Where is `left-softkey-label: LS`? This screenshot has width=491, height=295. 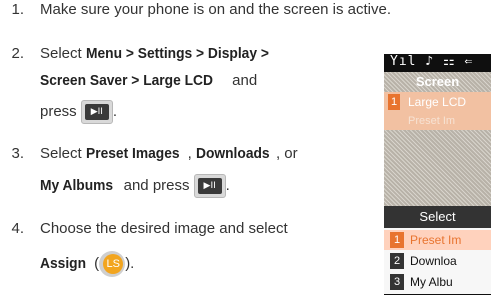 left-softkey-label: LS is located at coordinates (113, 264).